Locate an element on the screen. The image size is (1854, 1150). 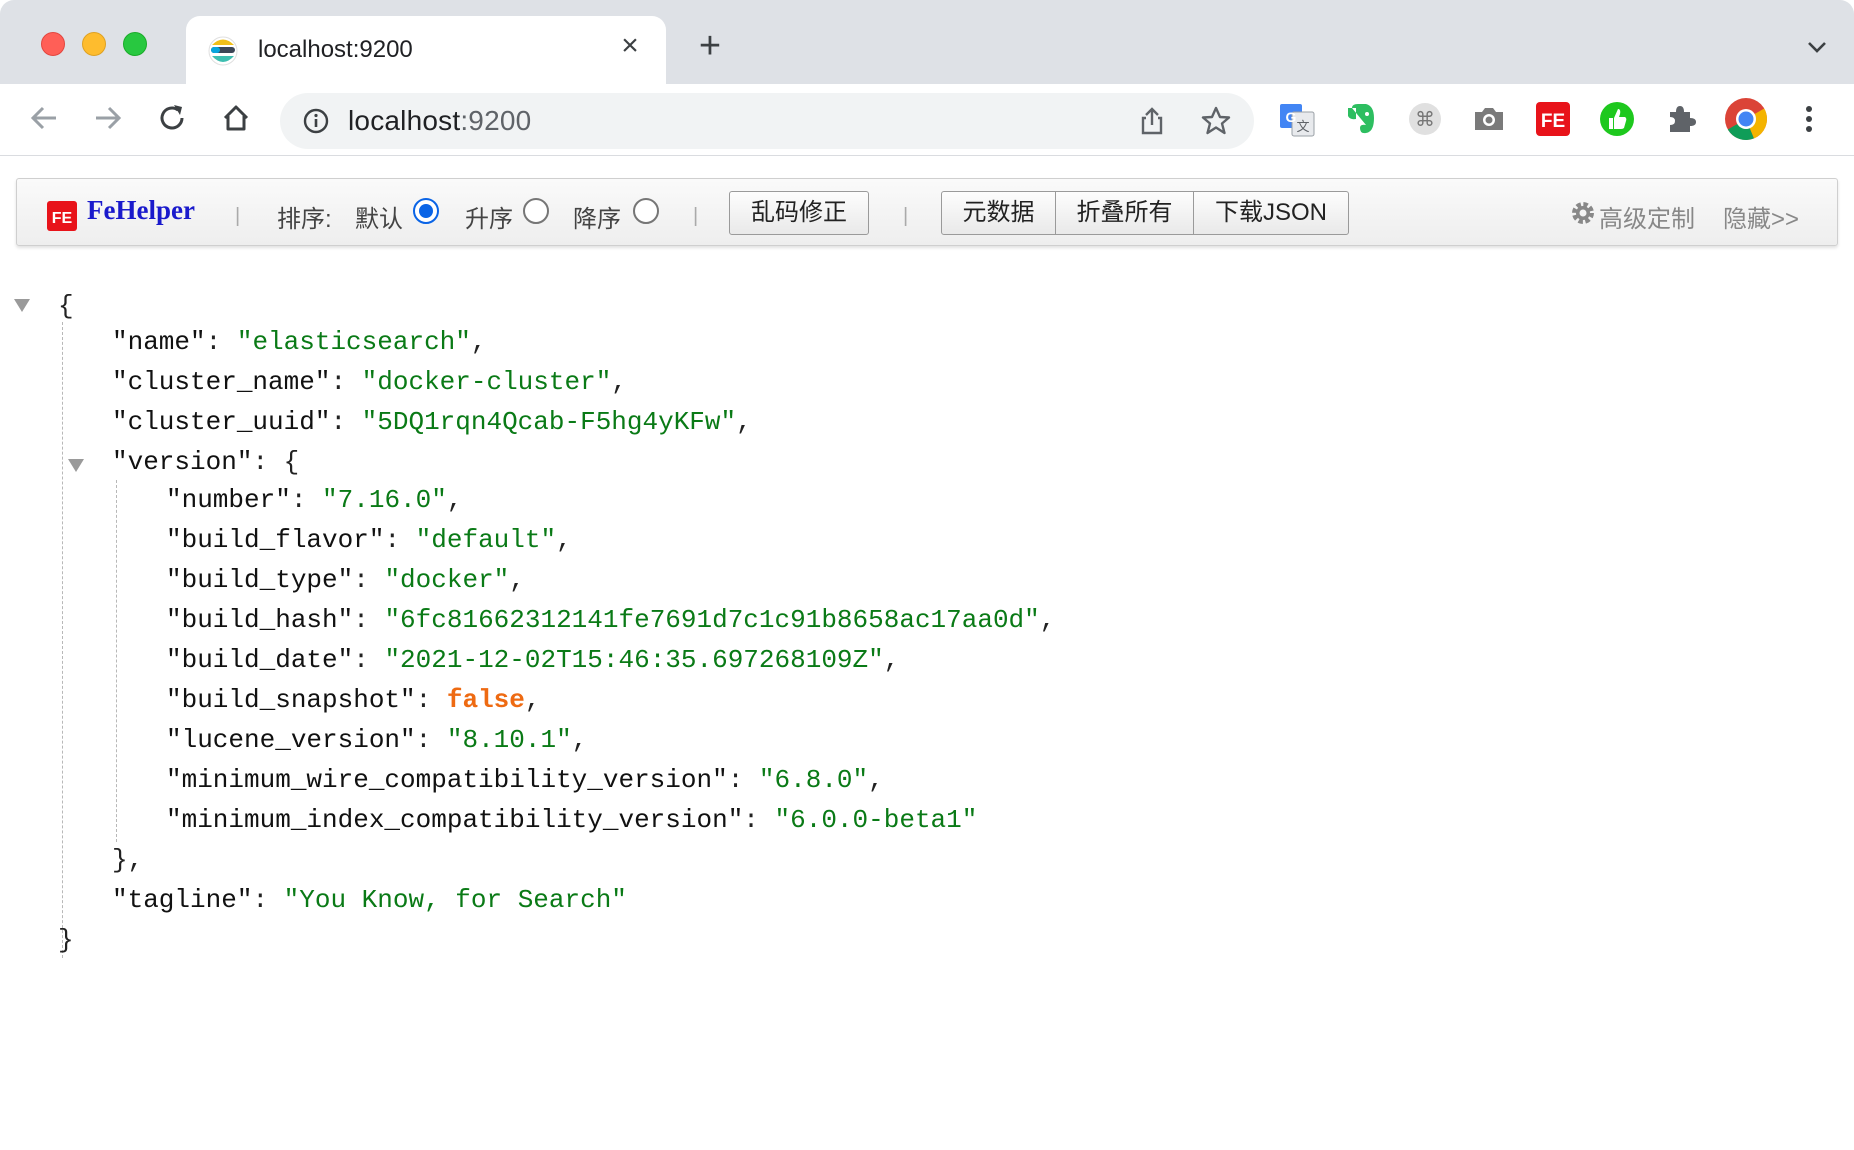
bookmark-star-icon is located at coordinates (1216, 121).